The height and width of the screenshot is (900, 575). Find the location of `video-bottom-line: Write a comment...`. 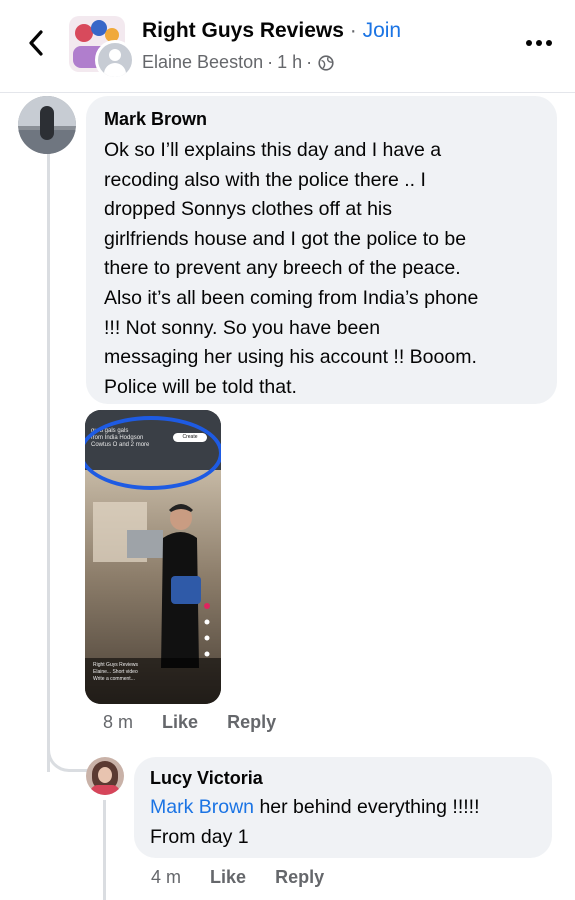

video-bottom-line: Write a comment... is located at coordinates (114, 679).